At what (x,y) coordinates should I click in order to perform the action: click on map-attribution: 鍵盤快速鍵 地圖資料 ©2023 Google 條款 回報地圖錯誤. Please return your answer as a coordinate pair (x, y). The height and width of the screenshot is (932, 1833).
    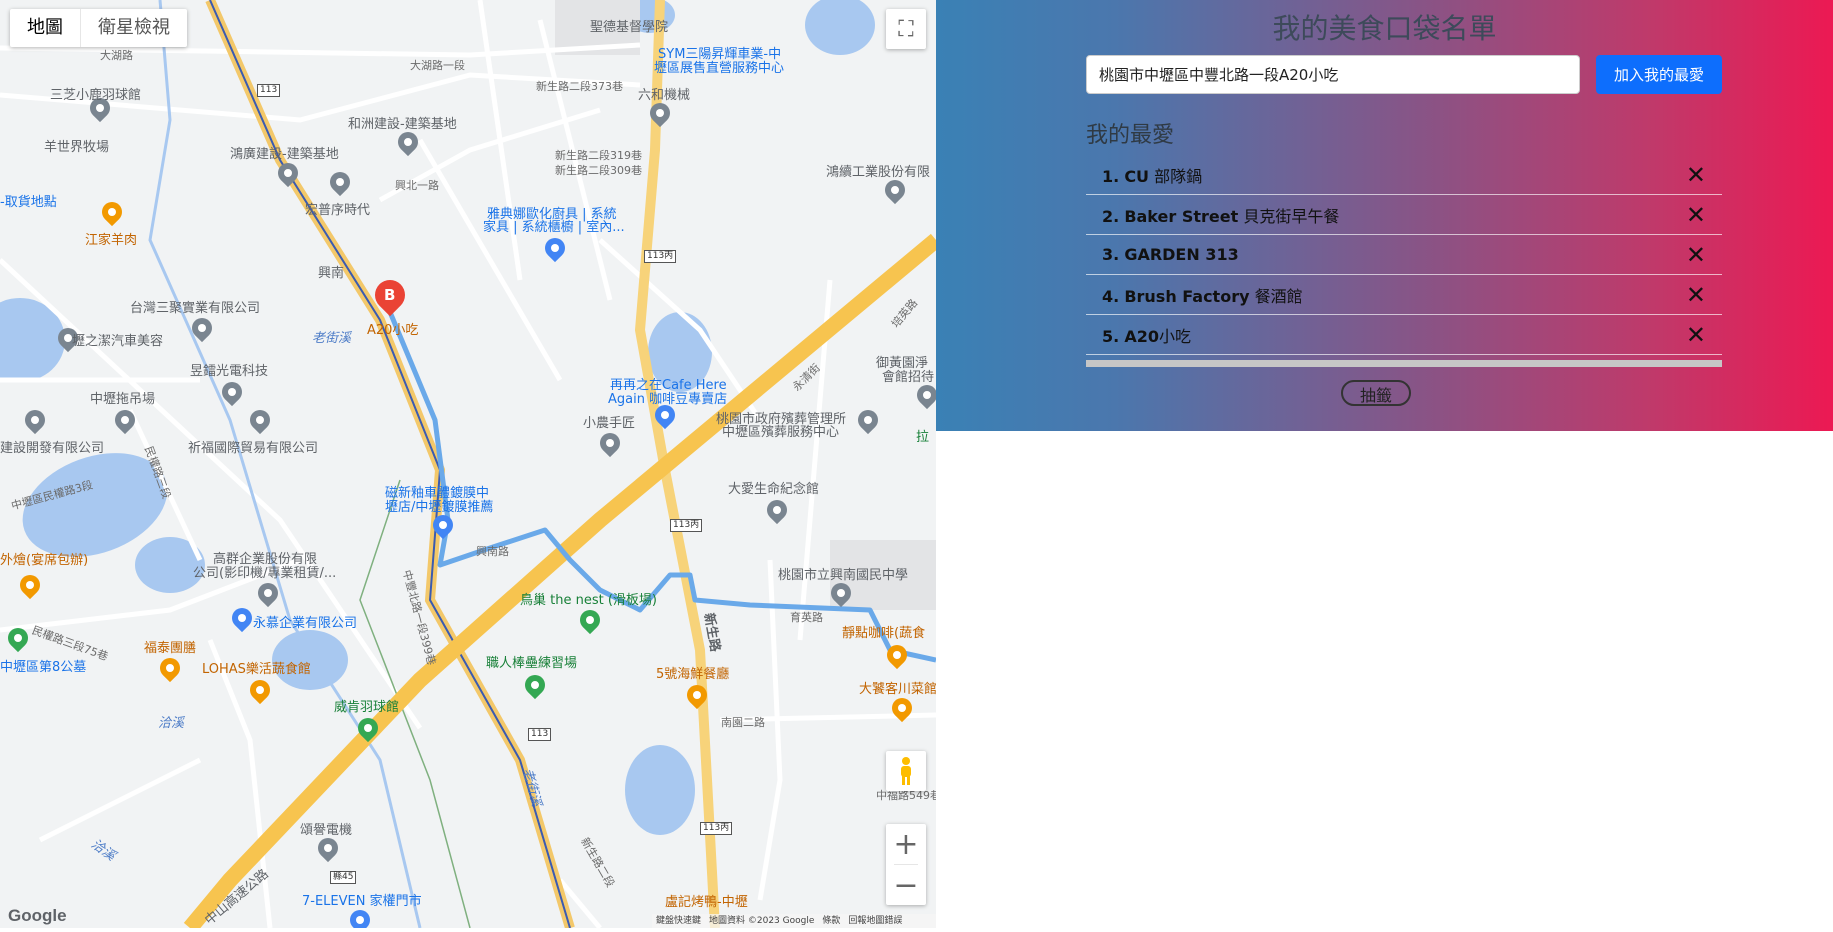
    Looking at the image, I should click on (794, 921).